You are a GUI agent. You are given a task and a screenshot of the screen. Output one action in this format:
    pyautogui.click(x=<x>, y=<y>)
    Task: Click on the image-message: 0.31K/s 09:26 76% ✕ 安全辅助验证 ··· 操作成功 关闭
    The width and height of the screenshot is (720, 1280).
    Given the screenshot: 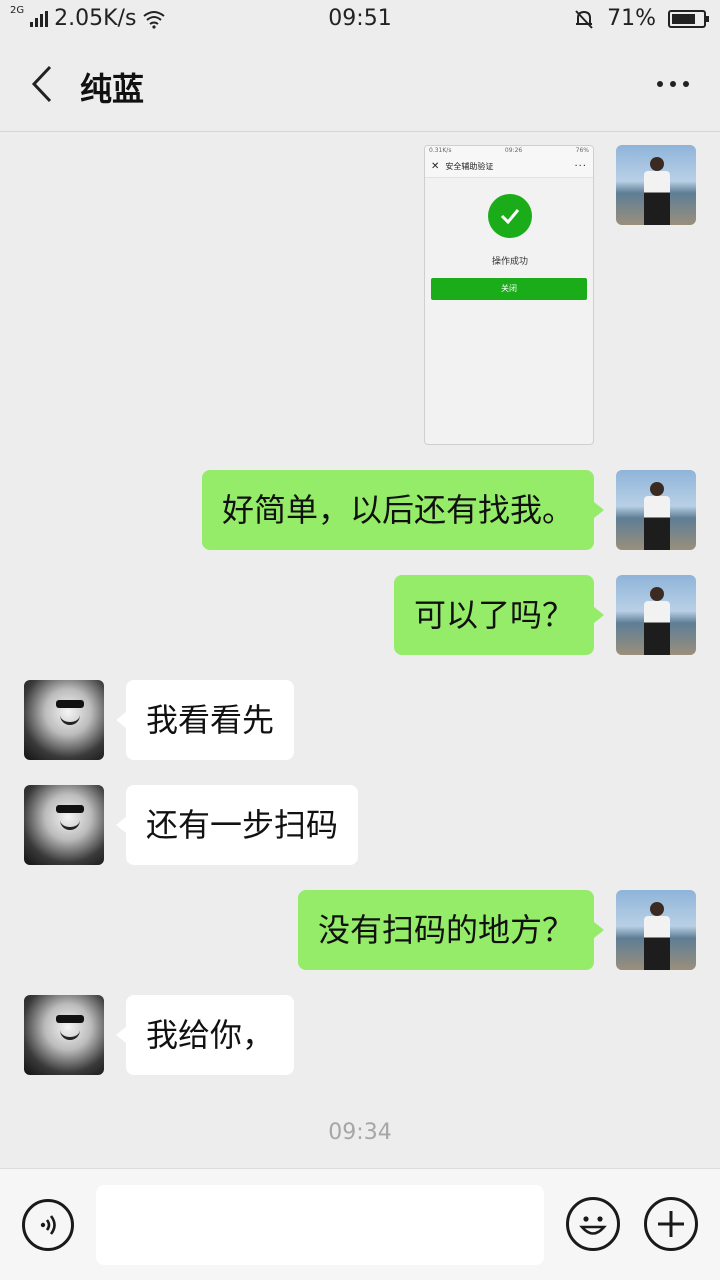 What is the action you would take?
    pyautogui.click(x=509, y=295)
    